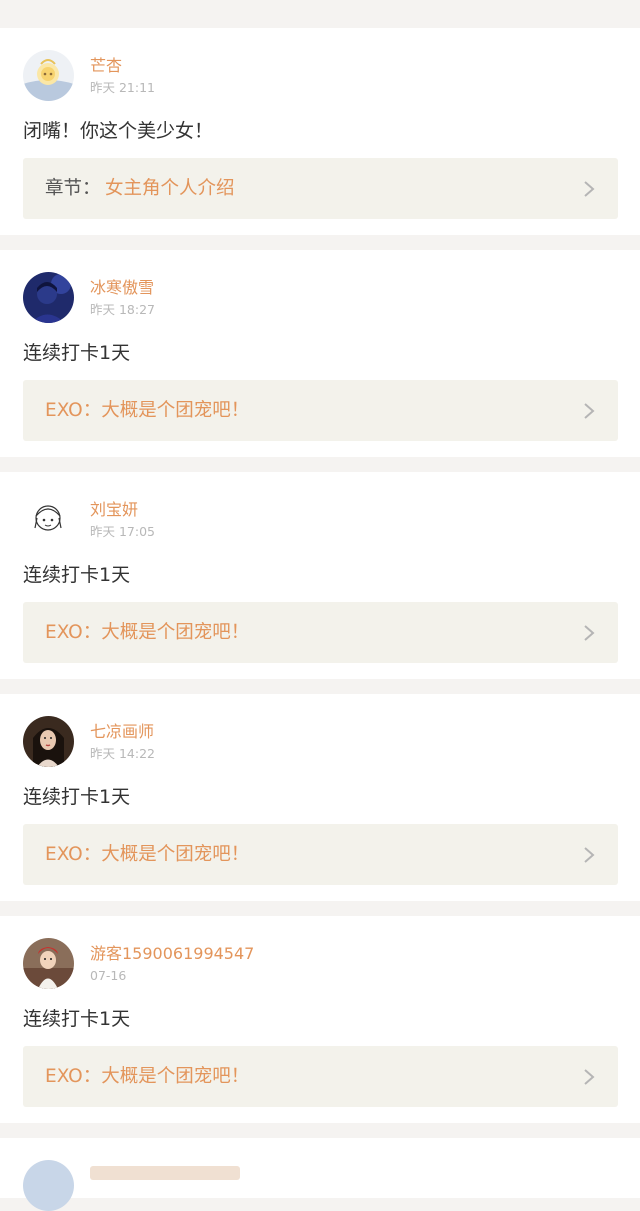 The height and width of the screenshot is (1211, 640). What do you see at coordinates (48, 297) in the screenshot?
I see `dark-blue-portrait-icon` at bounding box center [48, 297].